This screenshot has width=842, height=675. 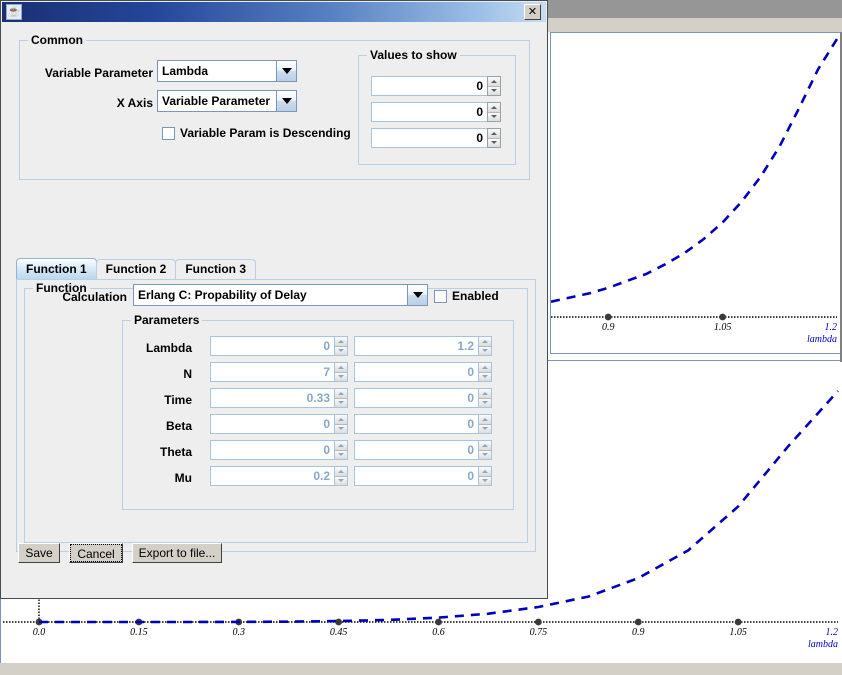 I want to click on enabled-checkbox-box, so click(x=440, y=296).